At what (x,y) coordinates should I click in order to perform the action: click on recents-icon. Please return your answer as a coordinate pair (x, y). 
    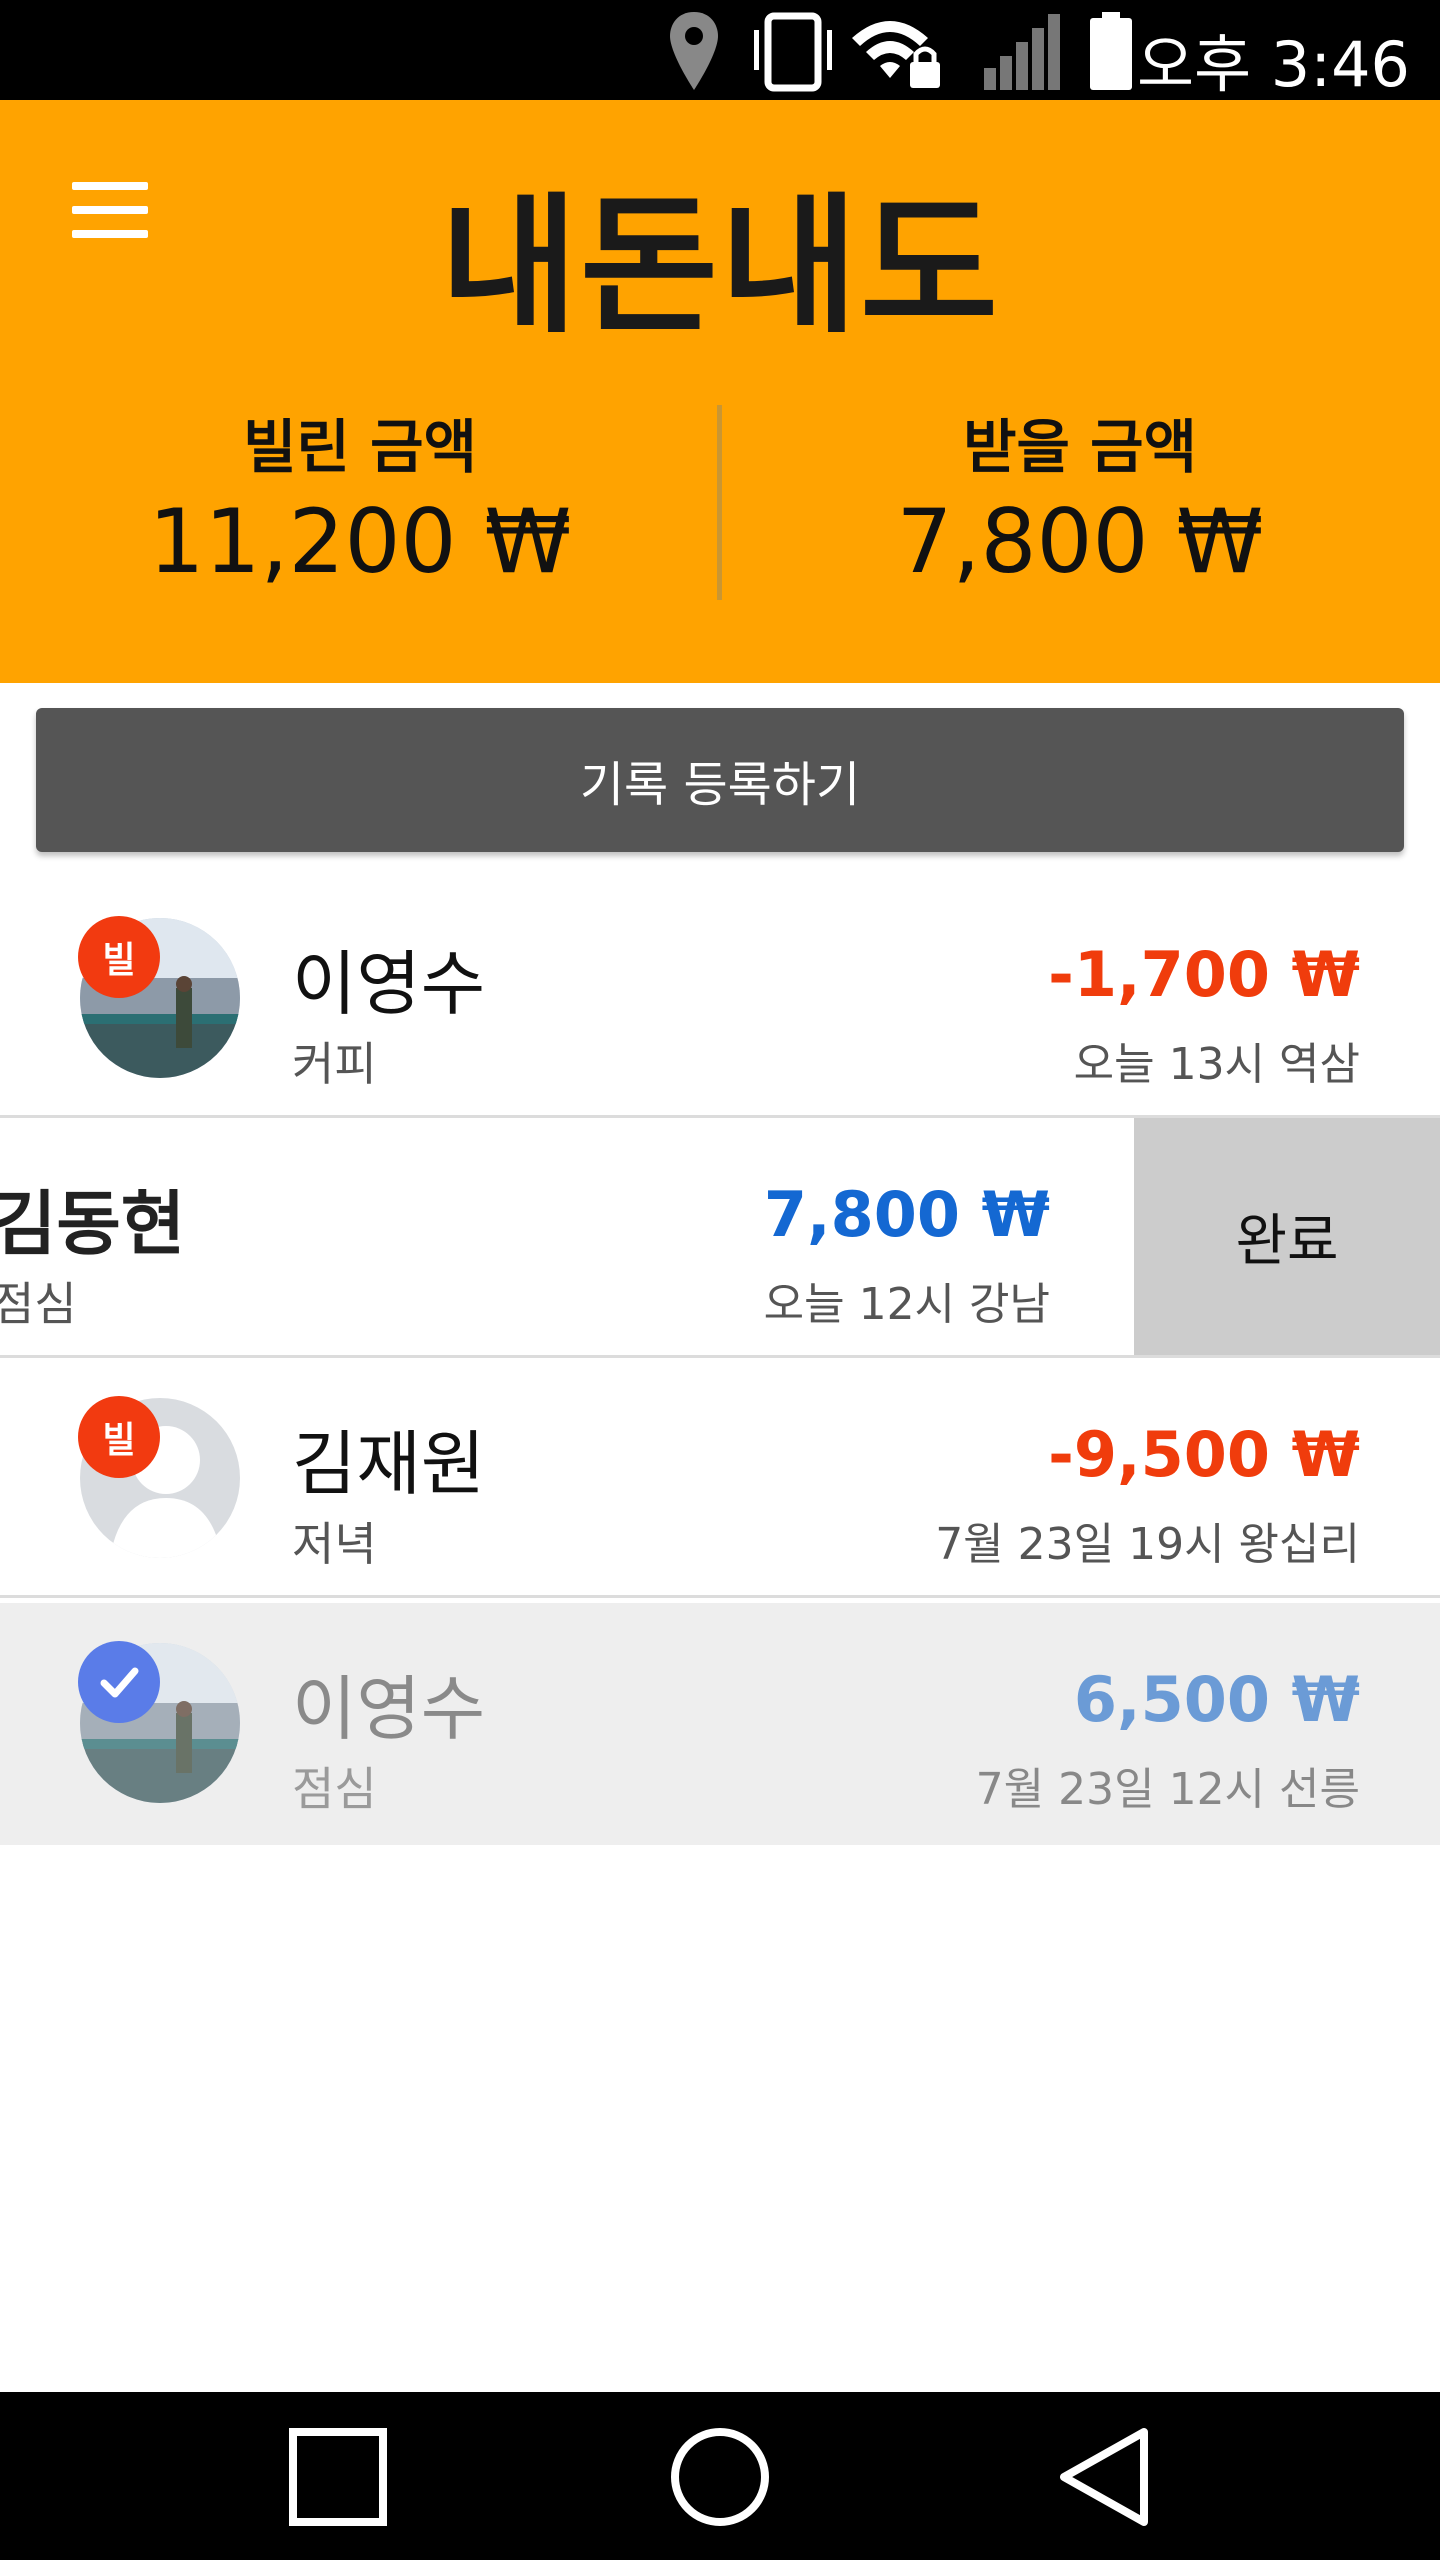
    Looking at the image, I should click on (338, 2477).